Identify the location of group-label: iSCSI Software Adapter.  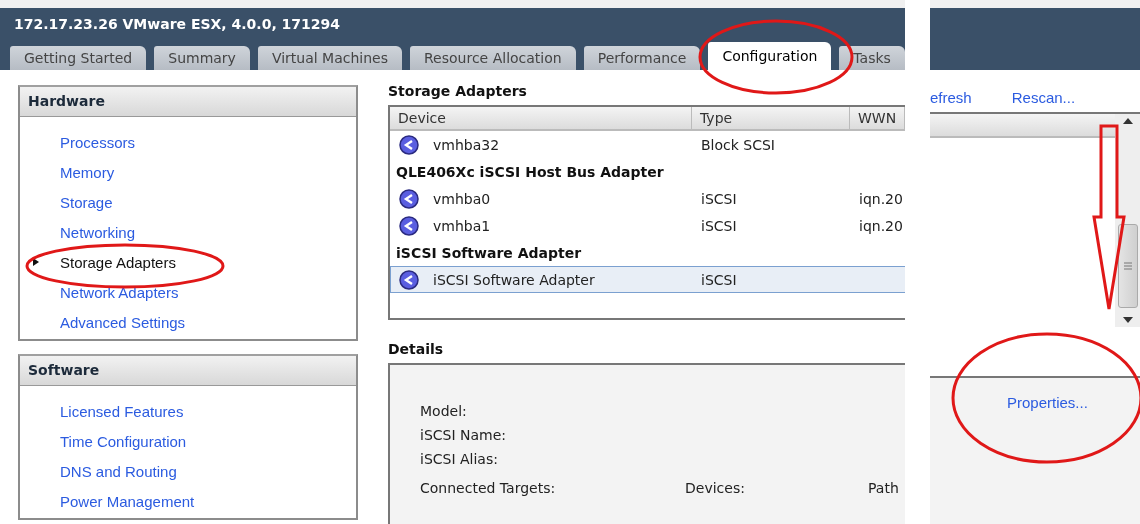
(489, 253).